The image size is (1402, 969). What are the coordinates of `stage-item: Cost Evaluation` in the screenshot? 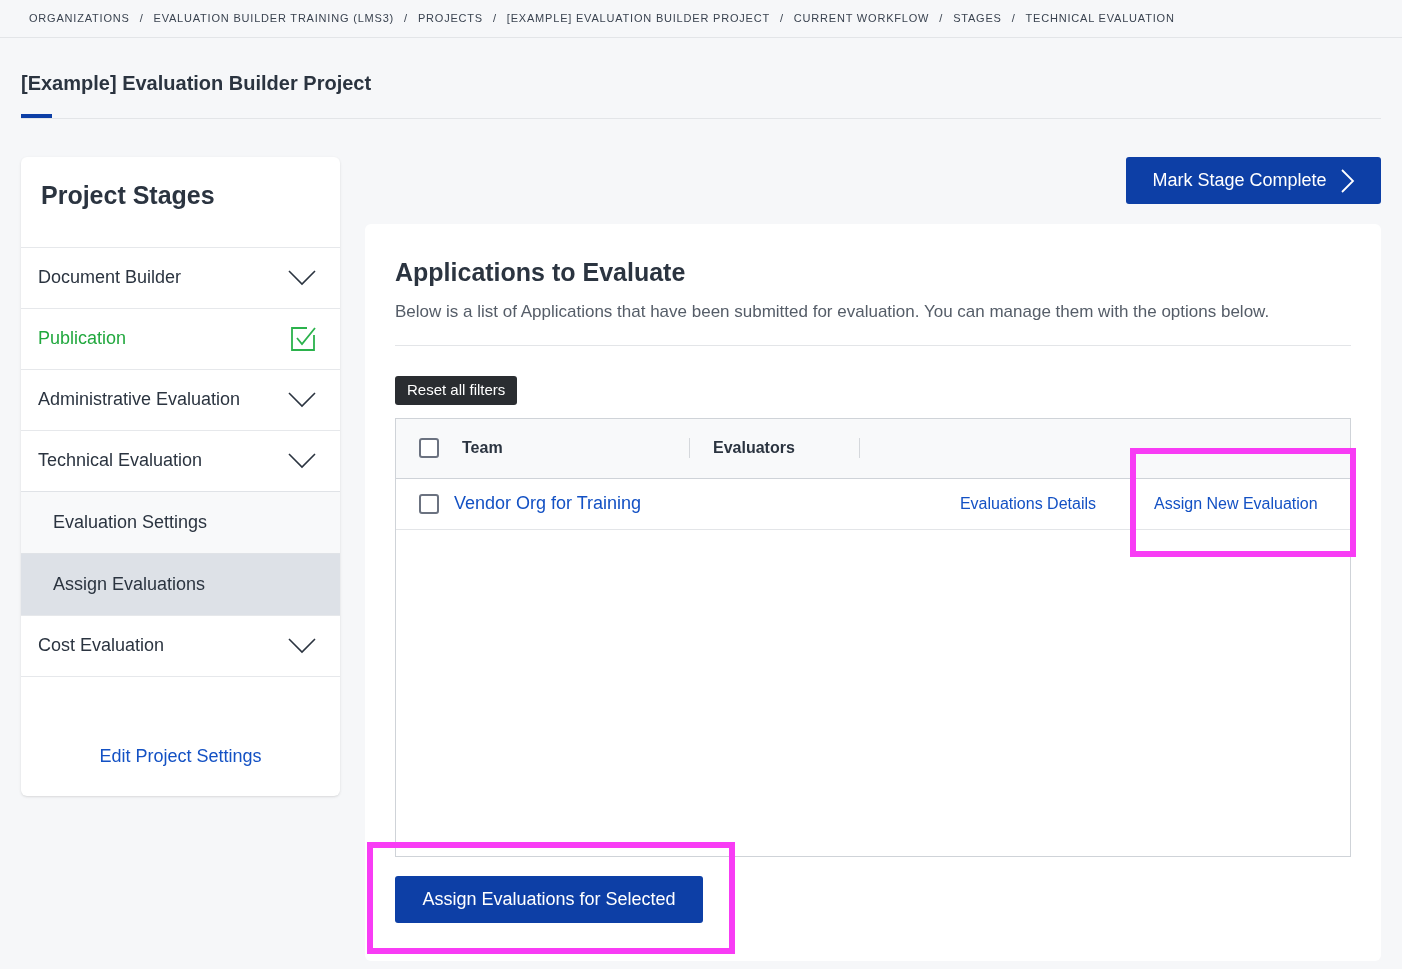 It's located at (180, 645).